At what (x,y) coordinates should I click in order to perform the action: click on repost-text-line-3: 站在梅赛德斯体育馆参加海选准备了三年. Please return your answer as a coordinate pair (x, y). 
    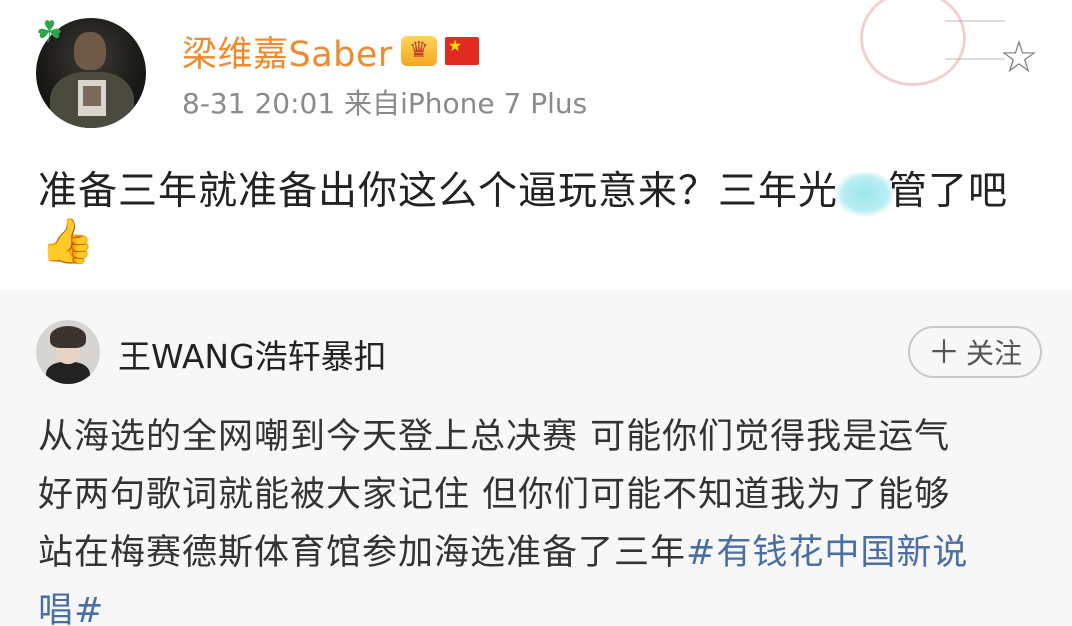
    Looking at the image, I should click on (362, 553).